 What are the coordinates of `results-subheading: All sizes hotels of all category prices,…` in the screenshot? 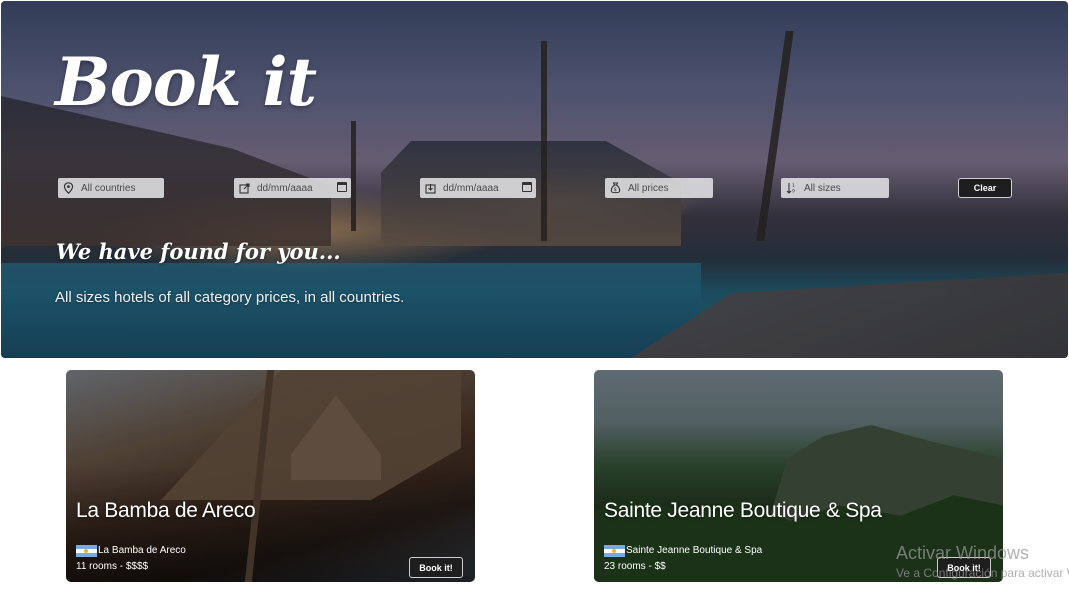 It's located at (230, 297).